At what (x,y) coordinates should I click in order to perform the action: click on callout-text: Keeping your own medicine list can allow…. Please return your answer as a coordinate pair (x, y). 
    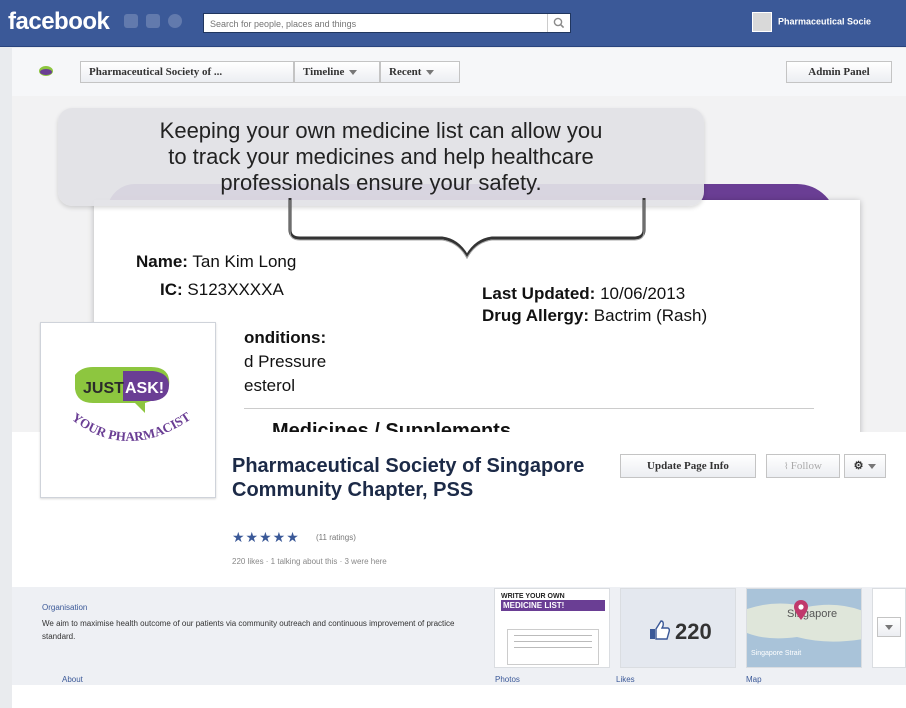
    Looking at the image, I should click on (381, 157).